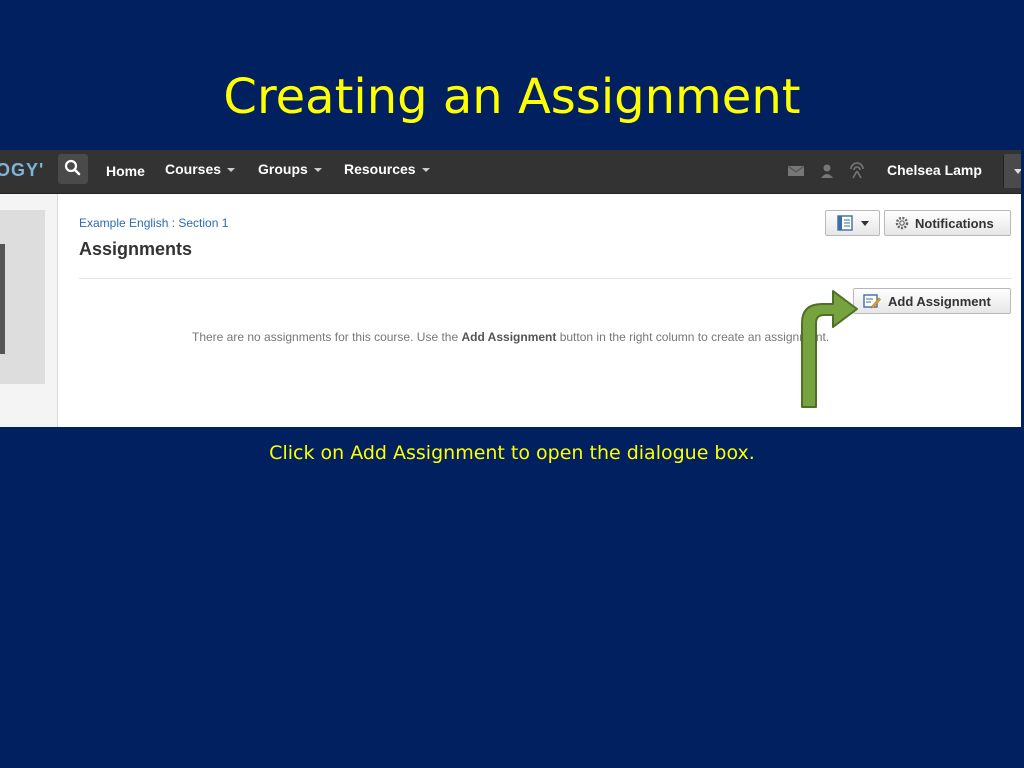  What do you see at coordinates (125, 171) in the screenshot?
I see `nav-home: Home` at bounding box center [125, 171].